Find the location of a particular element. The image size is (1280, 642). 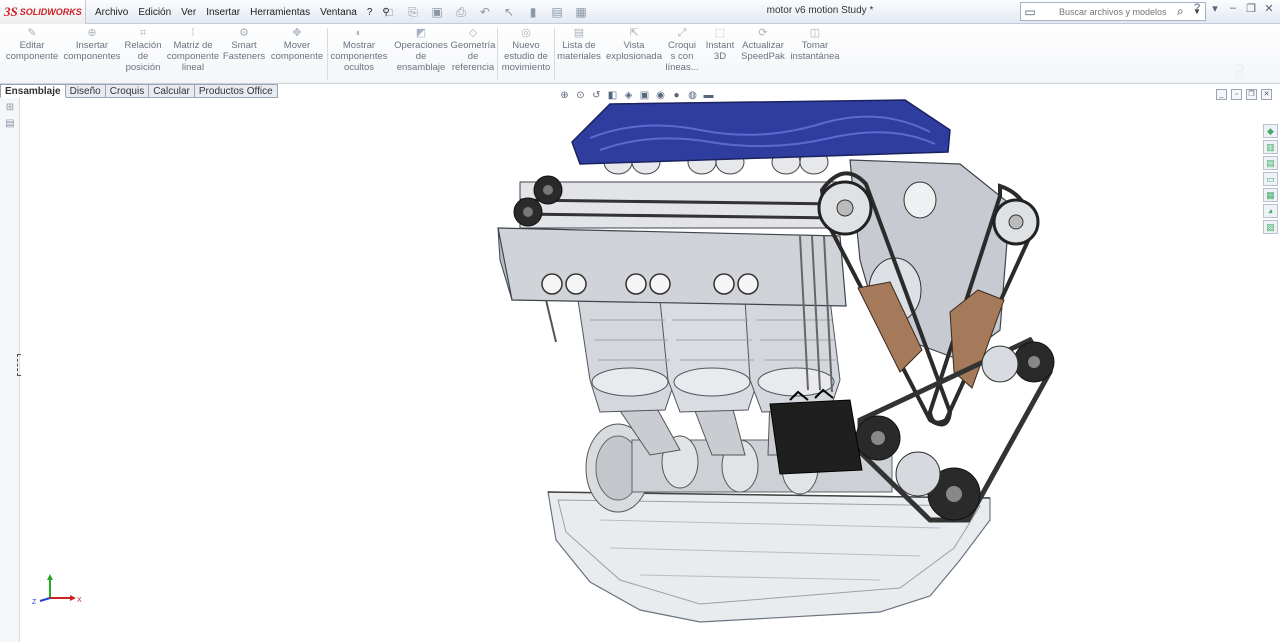

save-icon: ▣ is located at coordinates (437, 12).